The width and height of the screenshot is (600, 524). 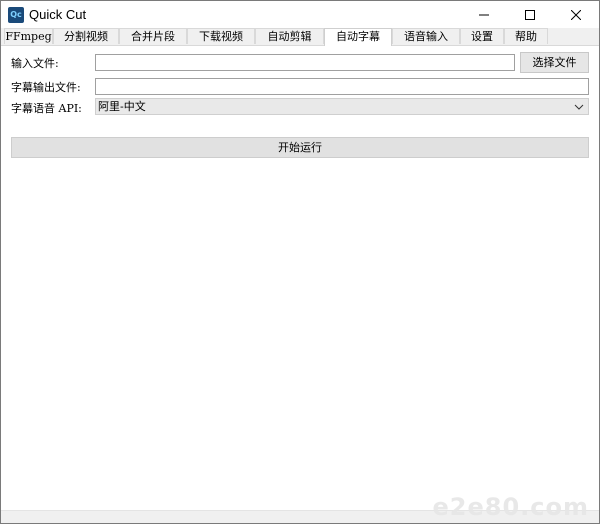 I want to click on tab-settings: 设置, so click(x=482, y=36).